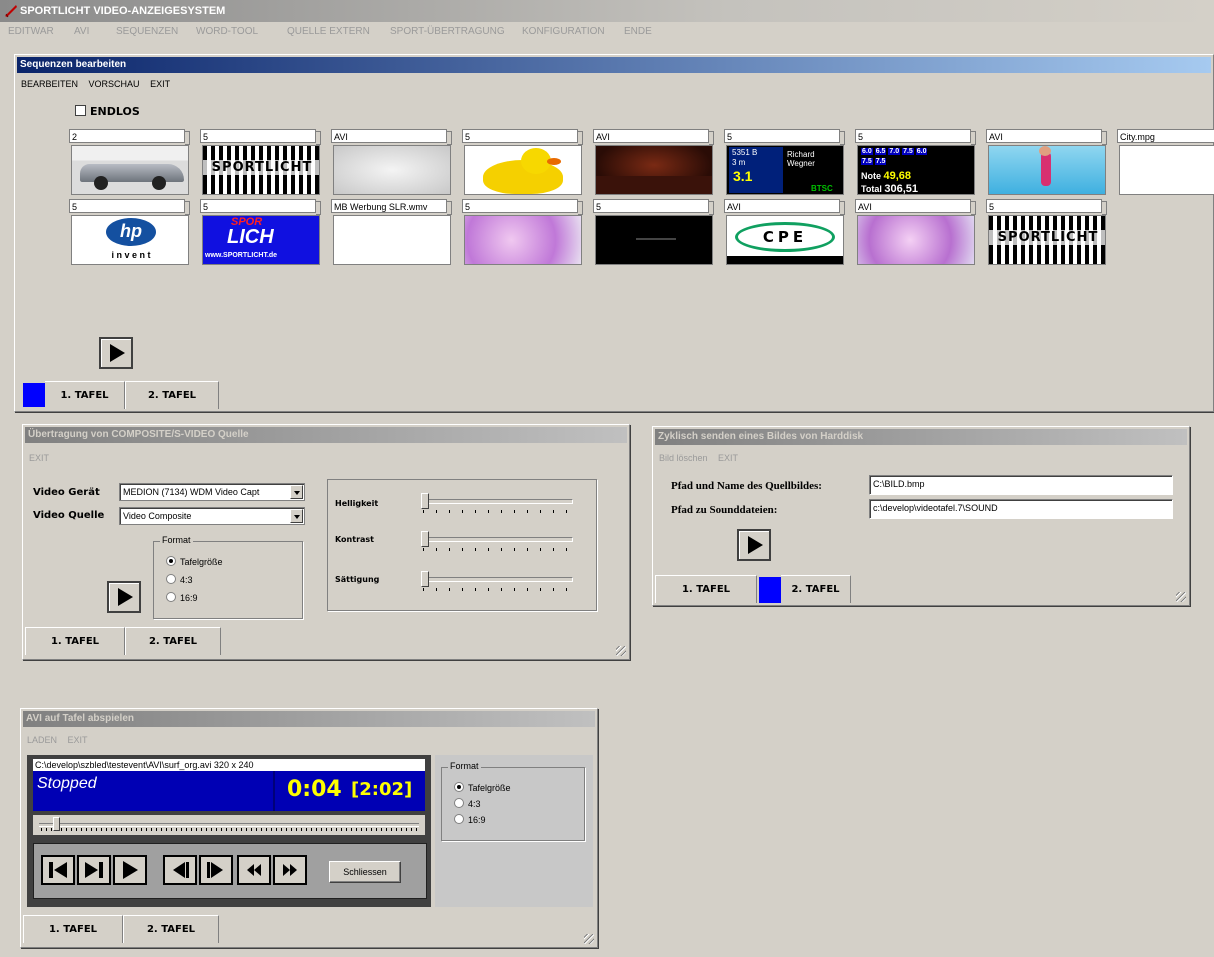 The height and width of the screenshot is (957, 1214). I want to click on menu-bild-loeschen: Bild löschen, so click(683, 458).